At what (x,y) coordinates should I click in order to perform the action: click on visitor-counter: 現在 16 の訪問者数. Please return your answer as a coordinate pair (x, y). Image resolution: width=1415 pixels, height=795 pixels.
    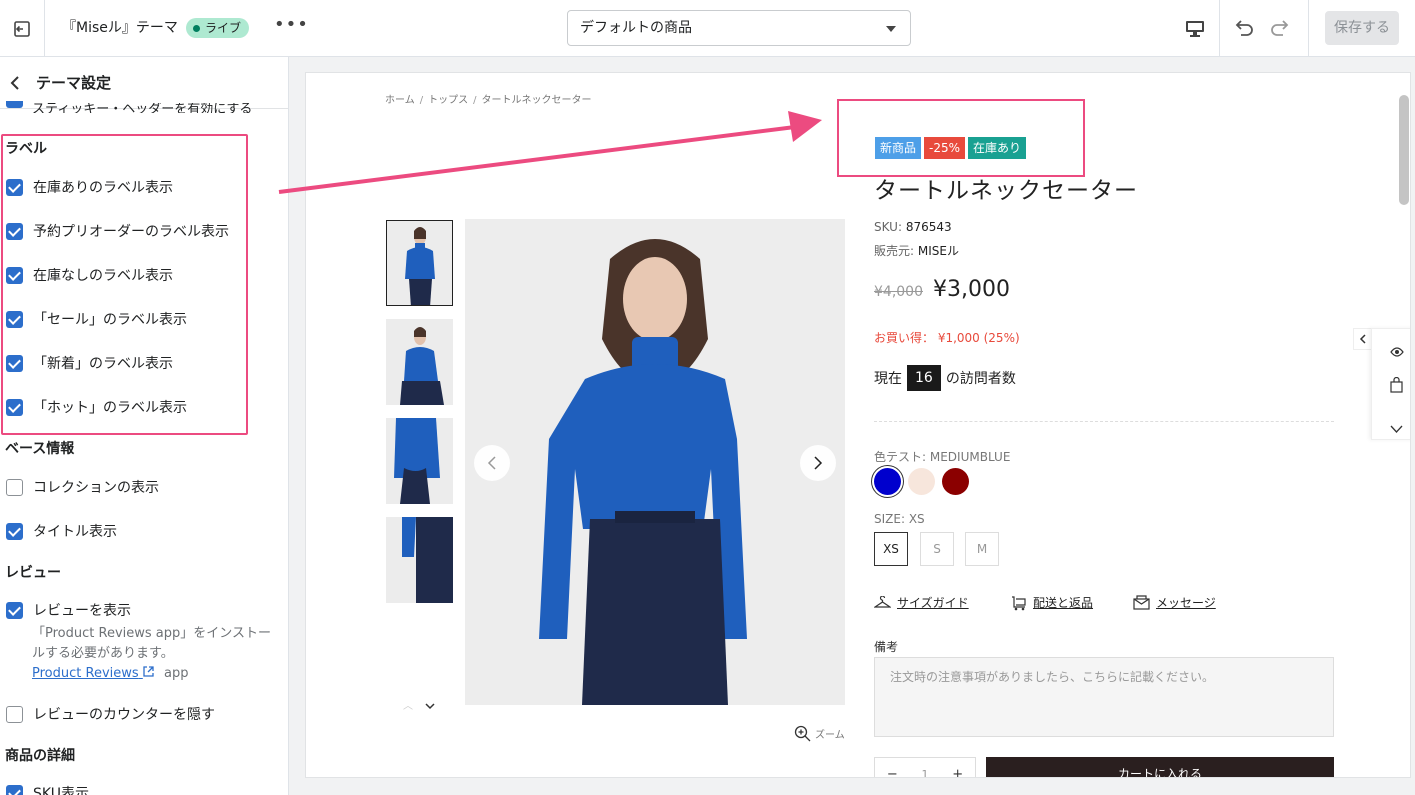
    Looking at the image, I should click on (945, 378).